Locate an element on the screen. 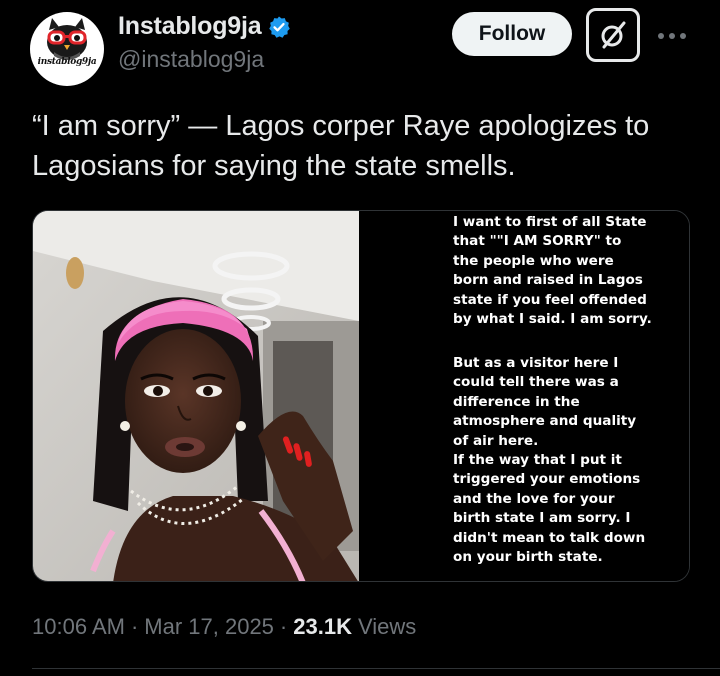  divider is located at coordinates (376, 668).